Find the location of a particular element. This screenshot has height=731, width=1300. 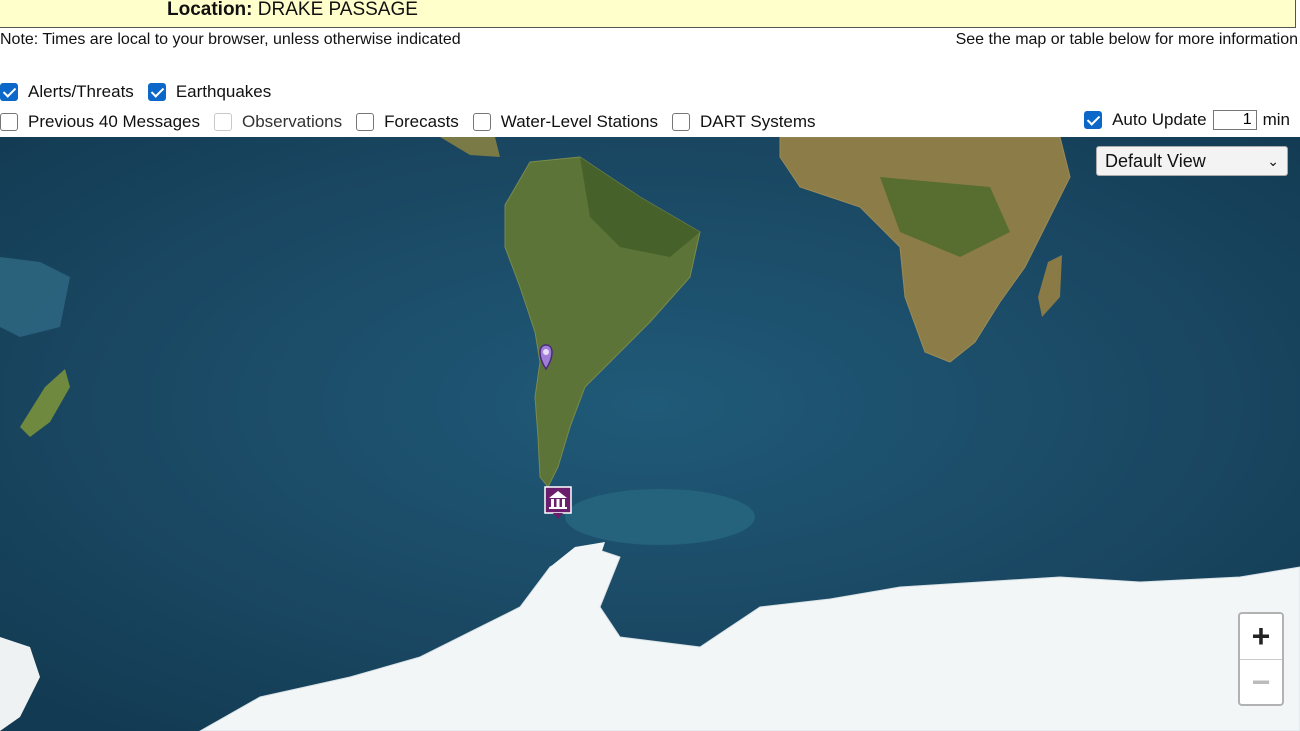

zoom-control: + − is located at coordinates (1261, 659).